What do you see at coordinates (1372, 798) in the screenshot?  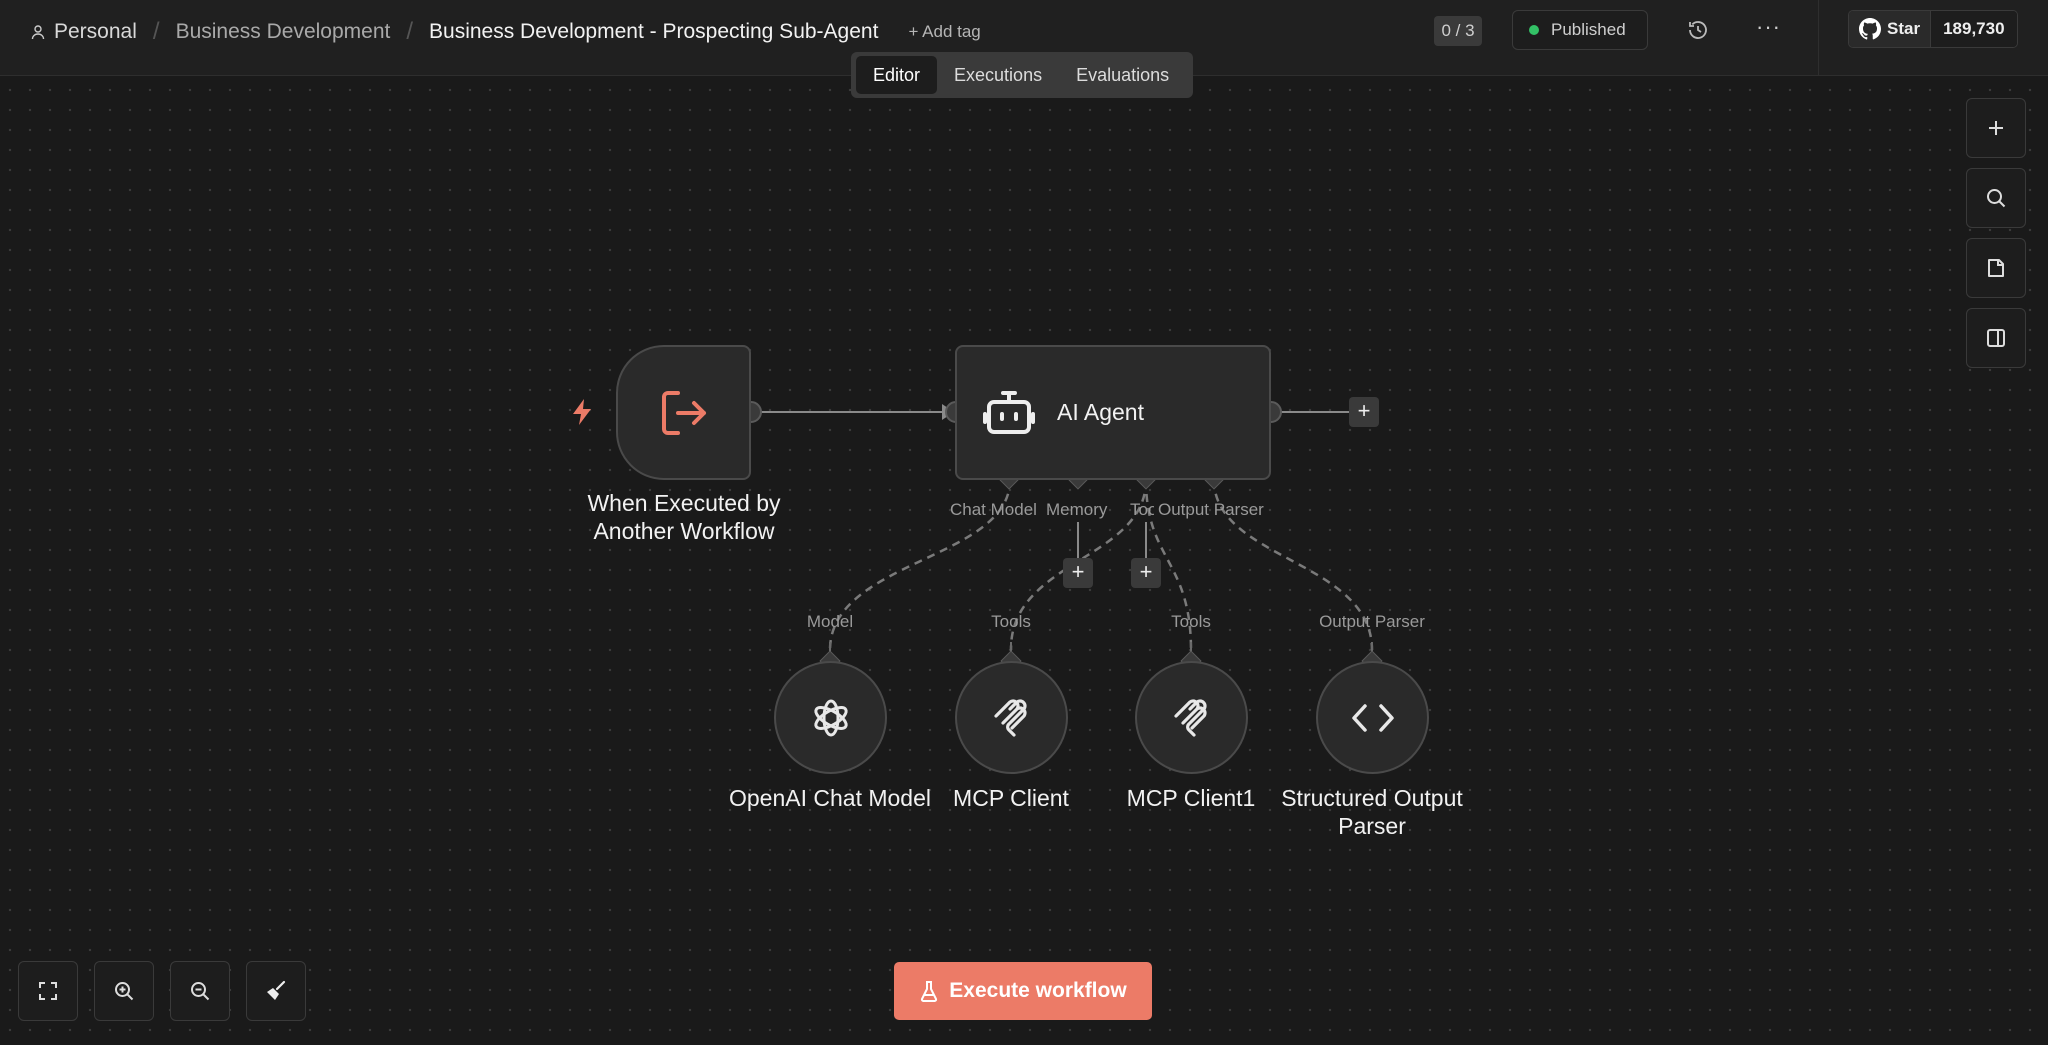 I see `structured-output-parser-label-line1: Structured Output` at bounding box center [1372, 798].